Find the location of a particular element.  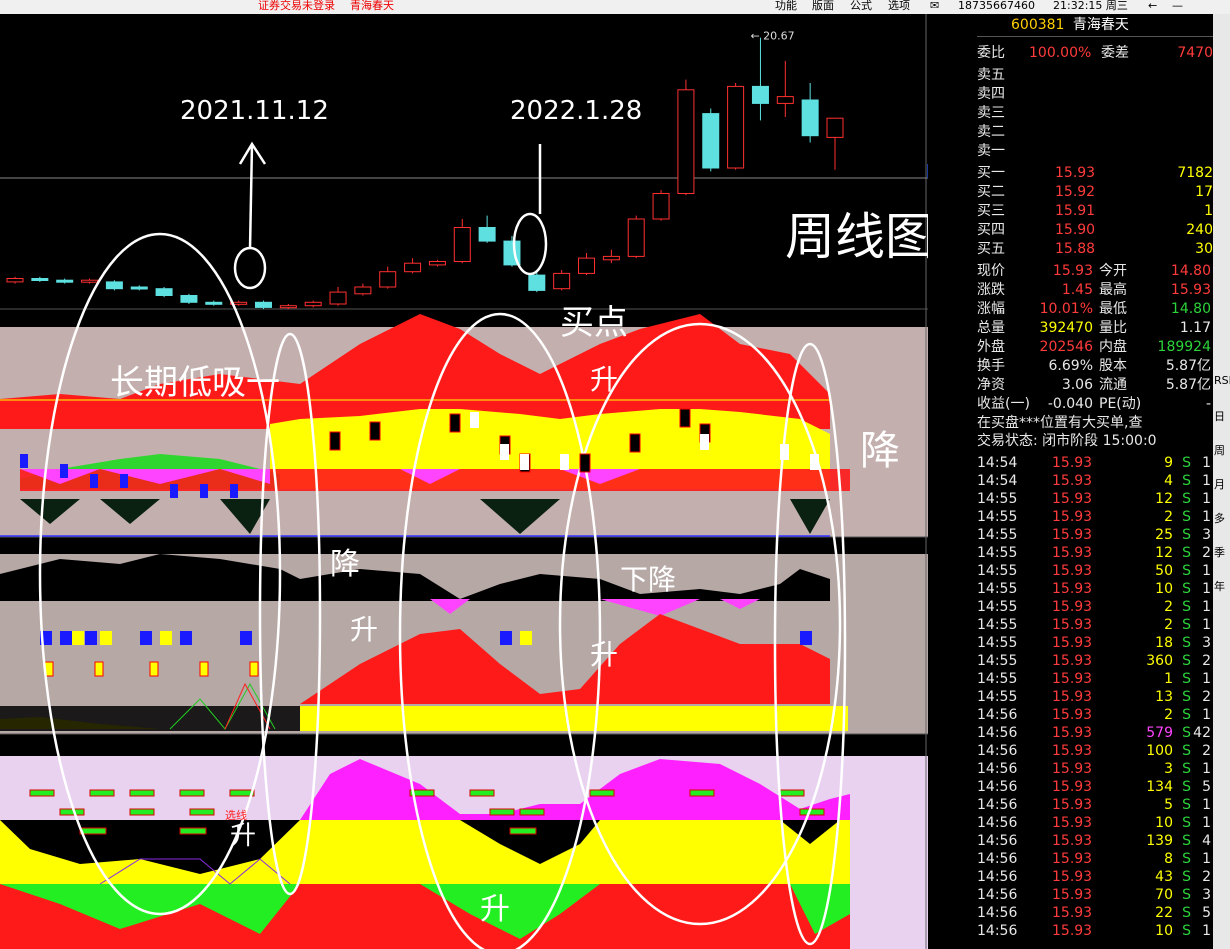

toolbar-item: 周 is located at coordinates (1219, 450).